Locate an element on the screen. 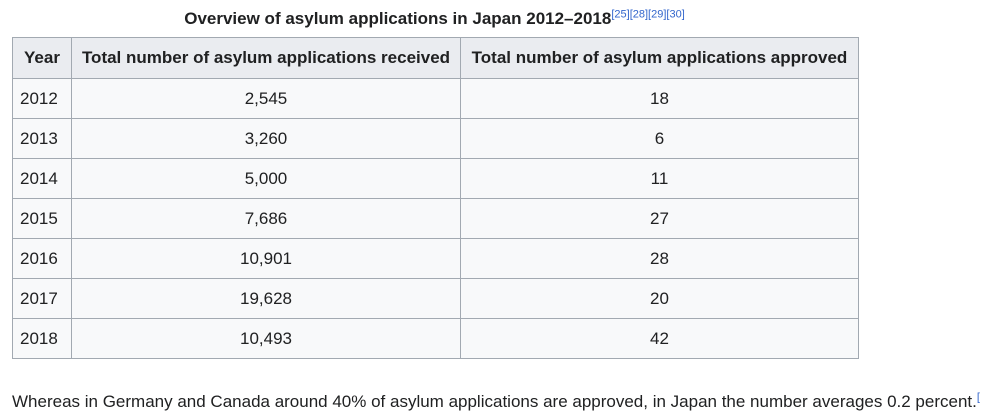 The width and height of the screenshot is (1000, 419). approved-cell: 42 is located at coordinates (659, 338).